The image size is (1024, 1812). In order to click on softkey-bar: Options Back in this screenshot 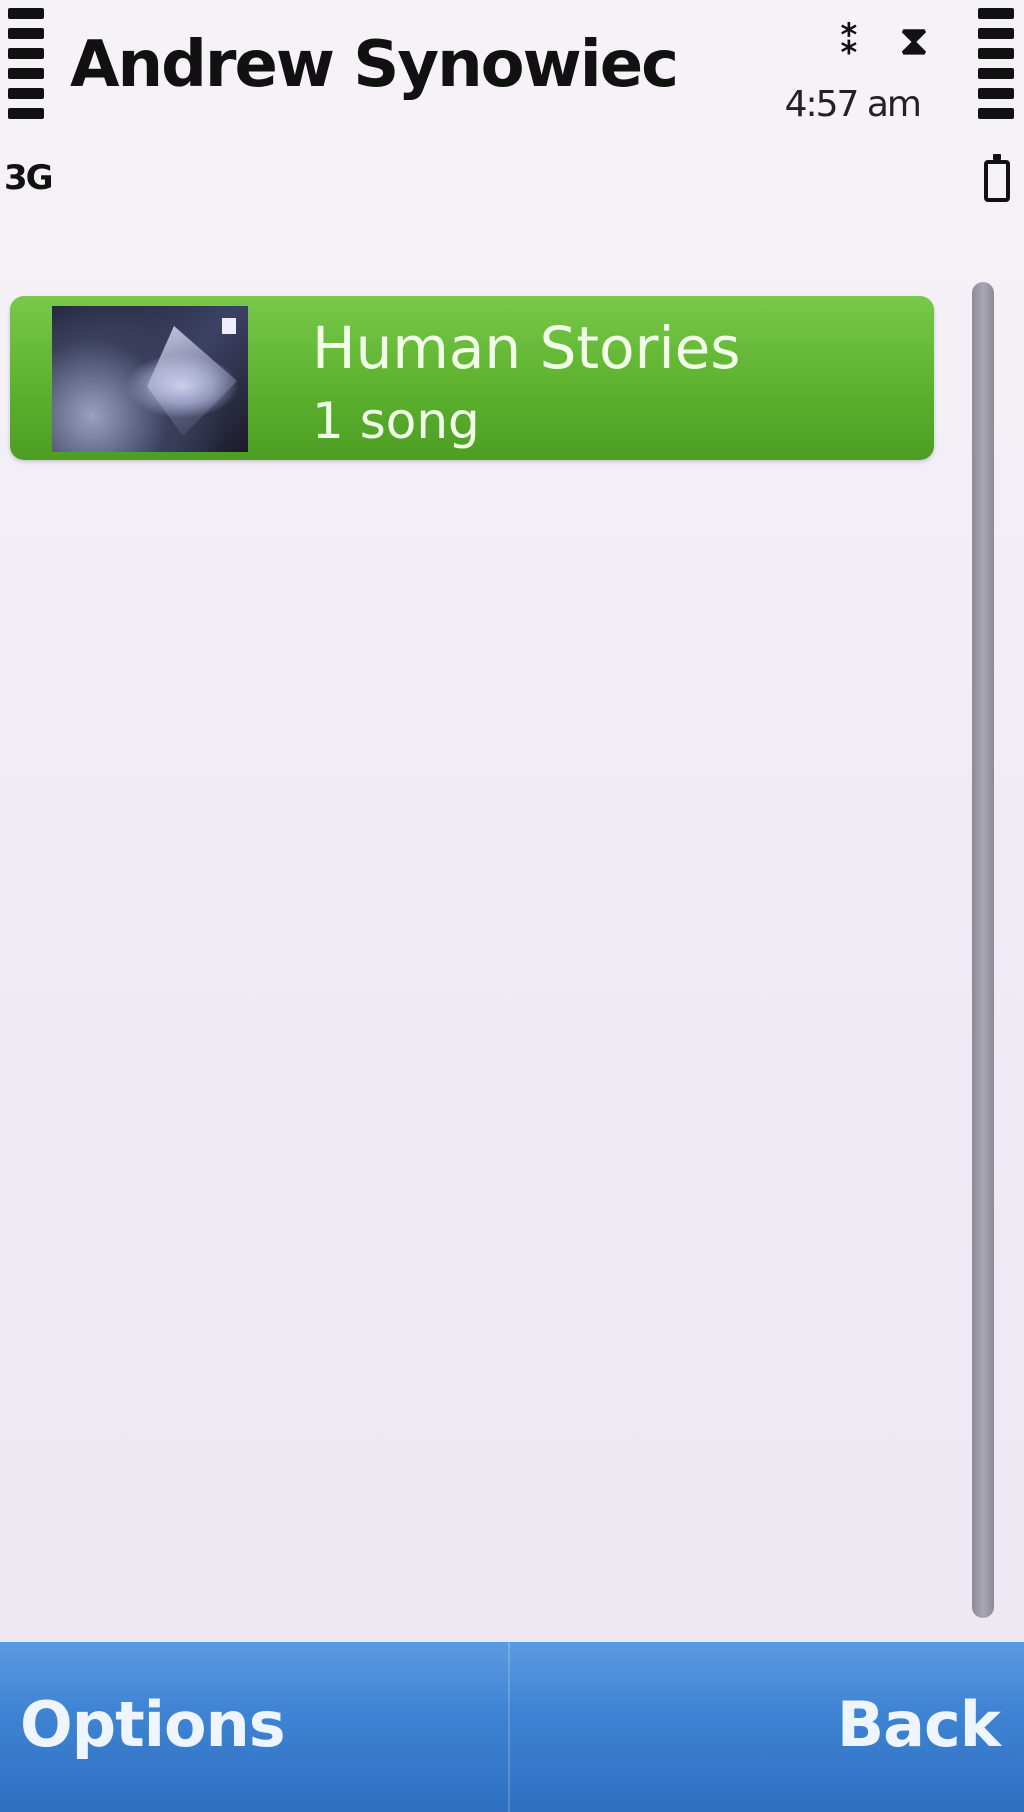, I will do `click(512, 1727)`.